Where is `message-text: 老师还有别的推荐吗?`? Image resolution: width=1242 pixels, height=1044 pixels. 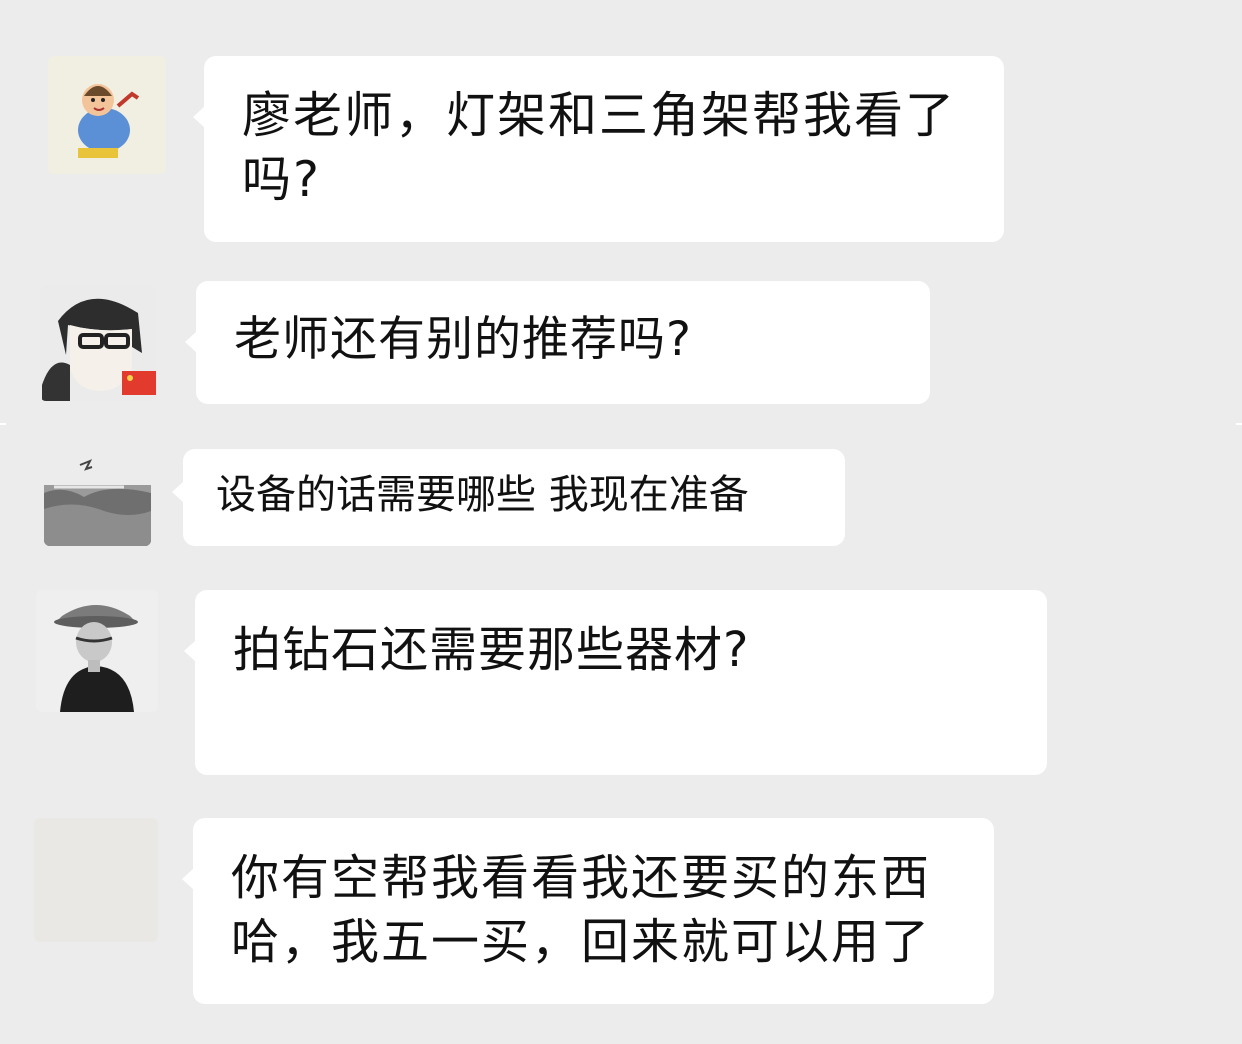
message-text: 老师还有别的推荐吗? is located at coordinates (463, 339).